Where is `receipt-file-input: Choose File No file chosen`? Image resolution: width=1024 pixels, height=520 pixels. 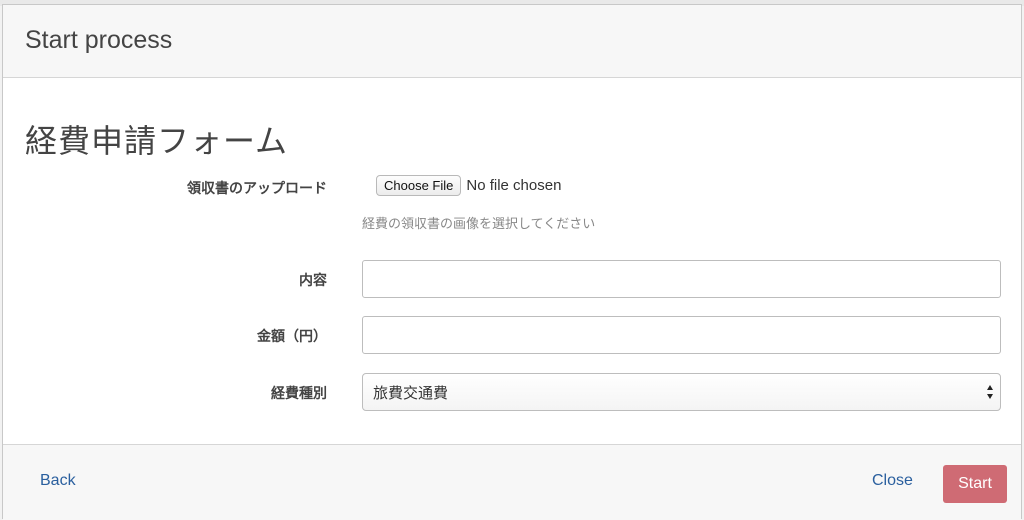
receipt-file-input: Choose File No file chosen is located at coordinates (468, 185).